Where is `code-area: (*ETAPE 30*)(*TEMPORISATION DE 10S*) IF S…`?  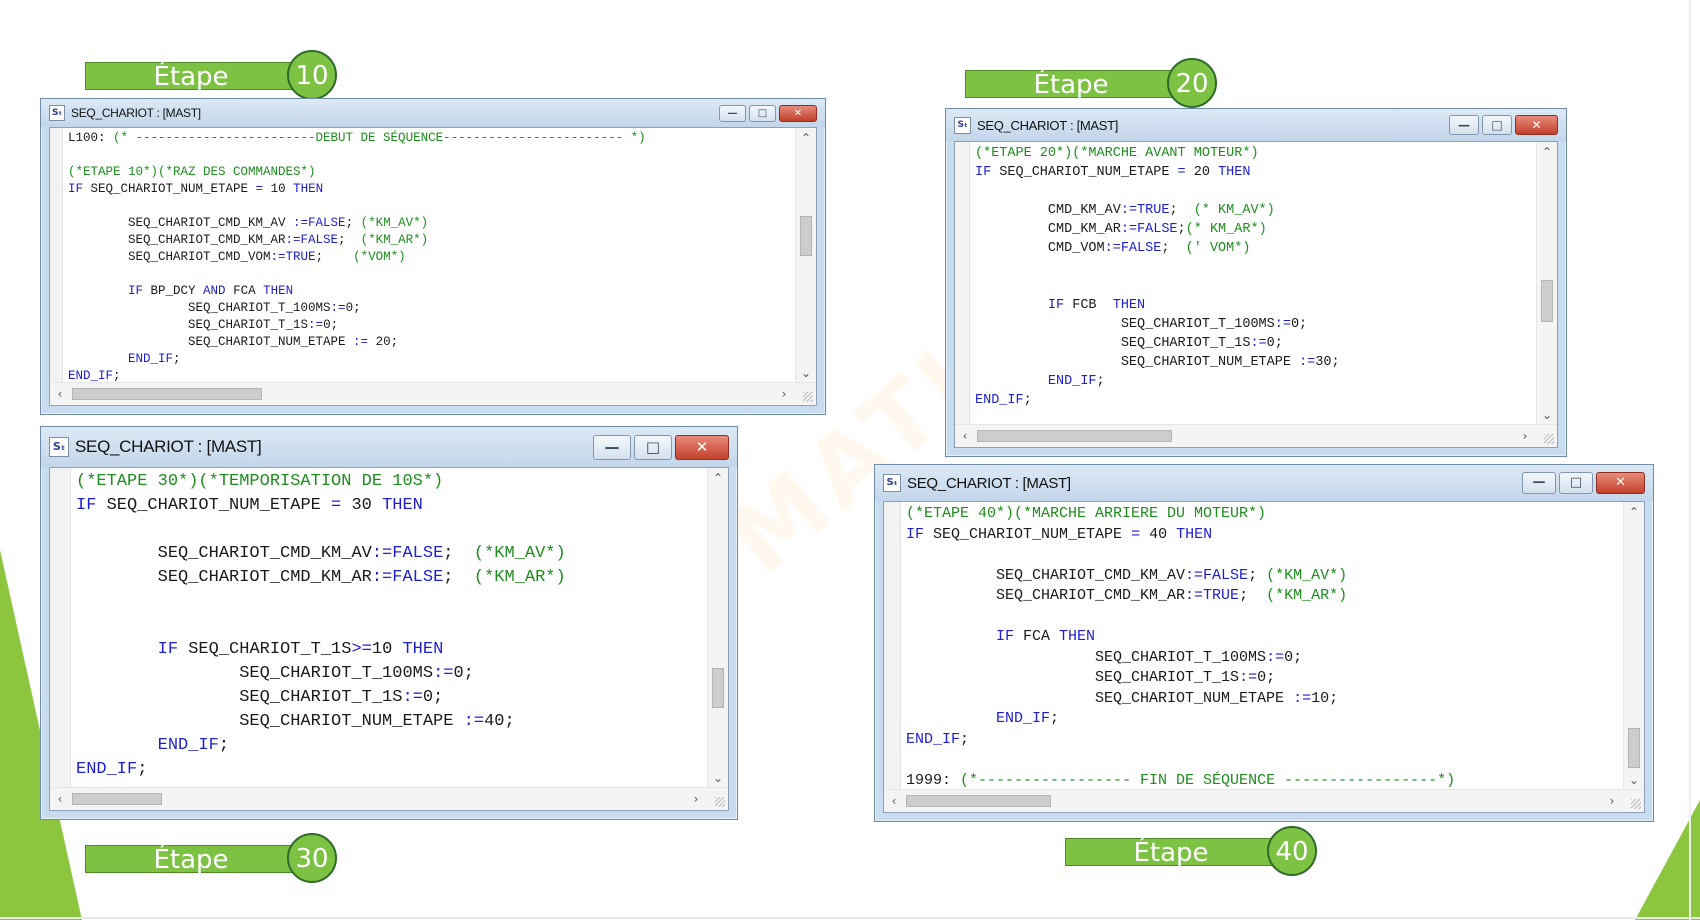
code-area: (*ETAPE 30*)(*TEMPORISATION DE 10S*) IF S… is located at coordinates (391, 629).